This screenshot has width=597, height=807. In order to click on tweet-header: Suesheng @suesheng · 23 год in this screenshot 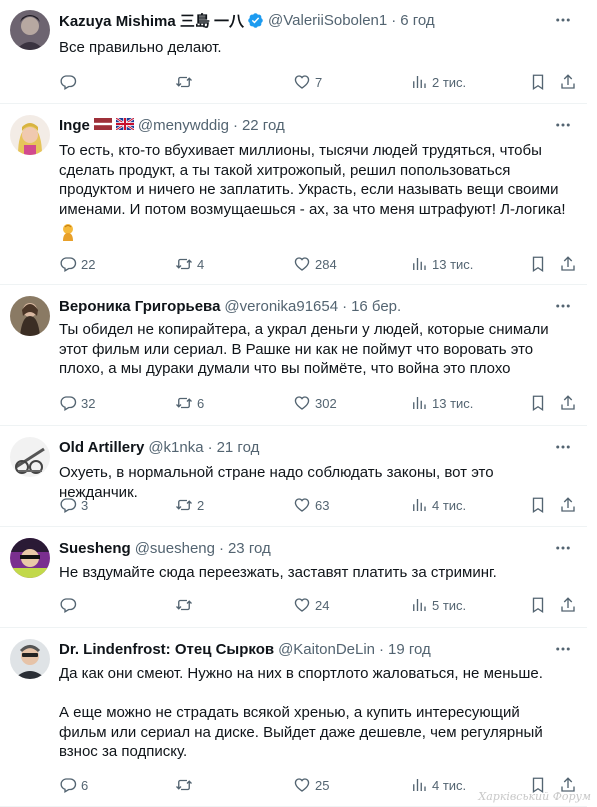, I will do `click(165, 548)`.